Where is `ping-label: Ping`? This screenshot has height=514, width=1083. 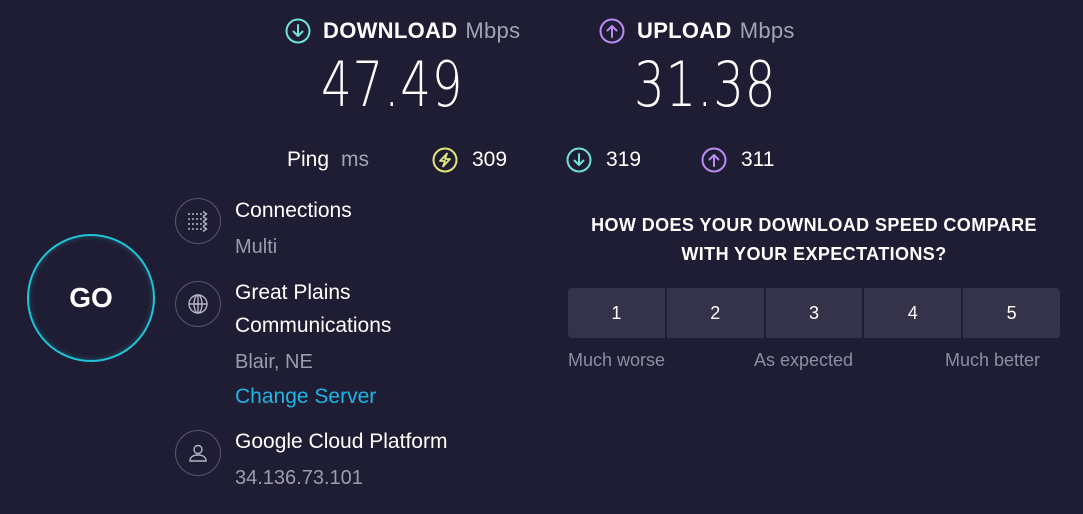 ping-label: Ping is located at coordinates (308, 159).